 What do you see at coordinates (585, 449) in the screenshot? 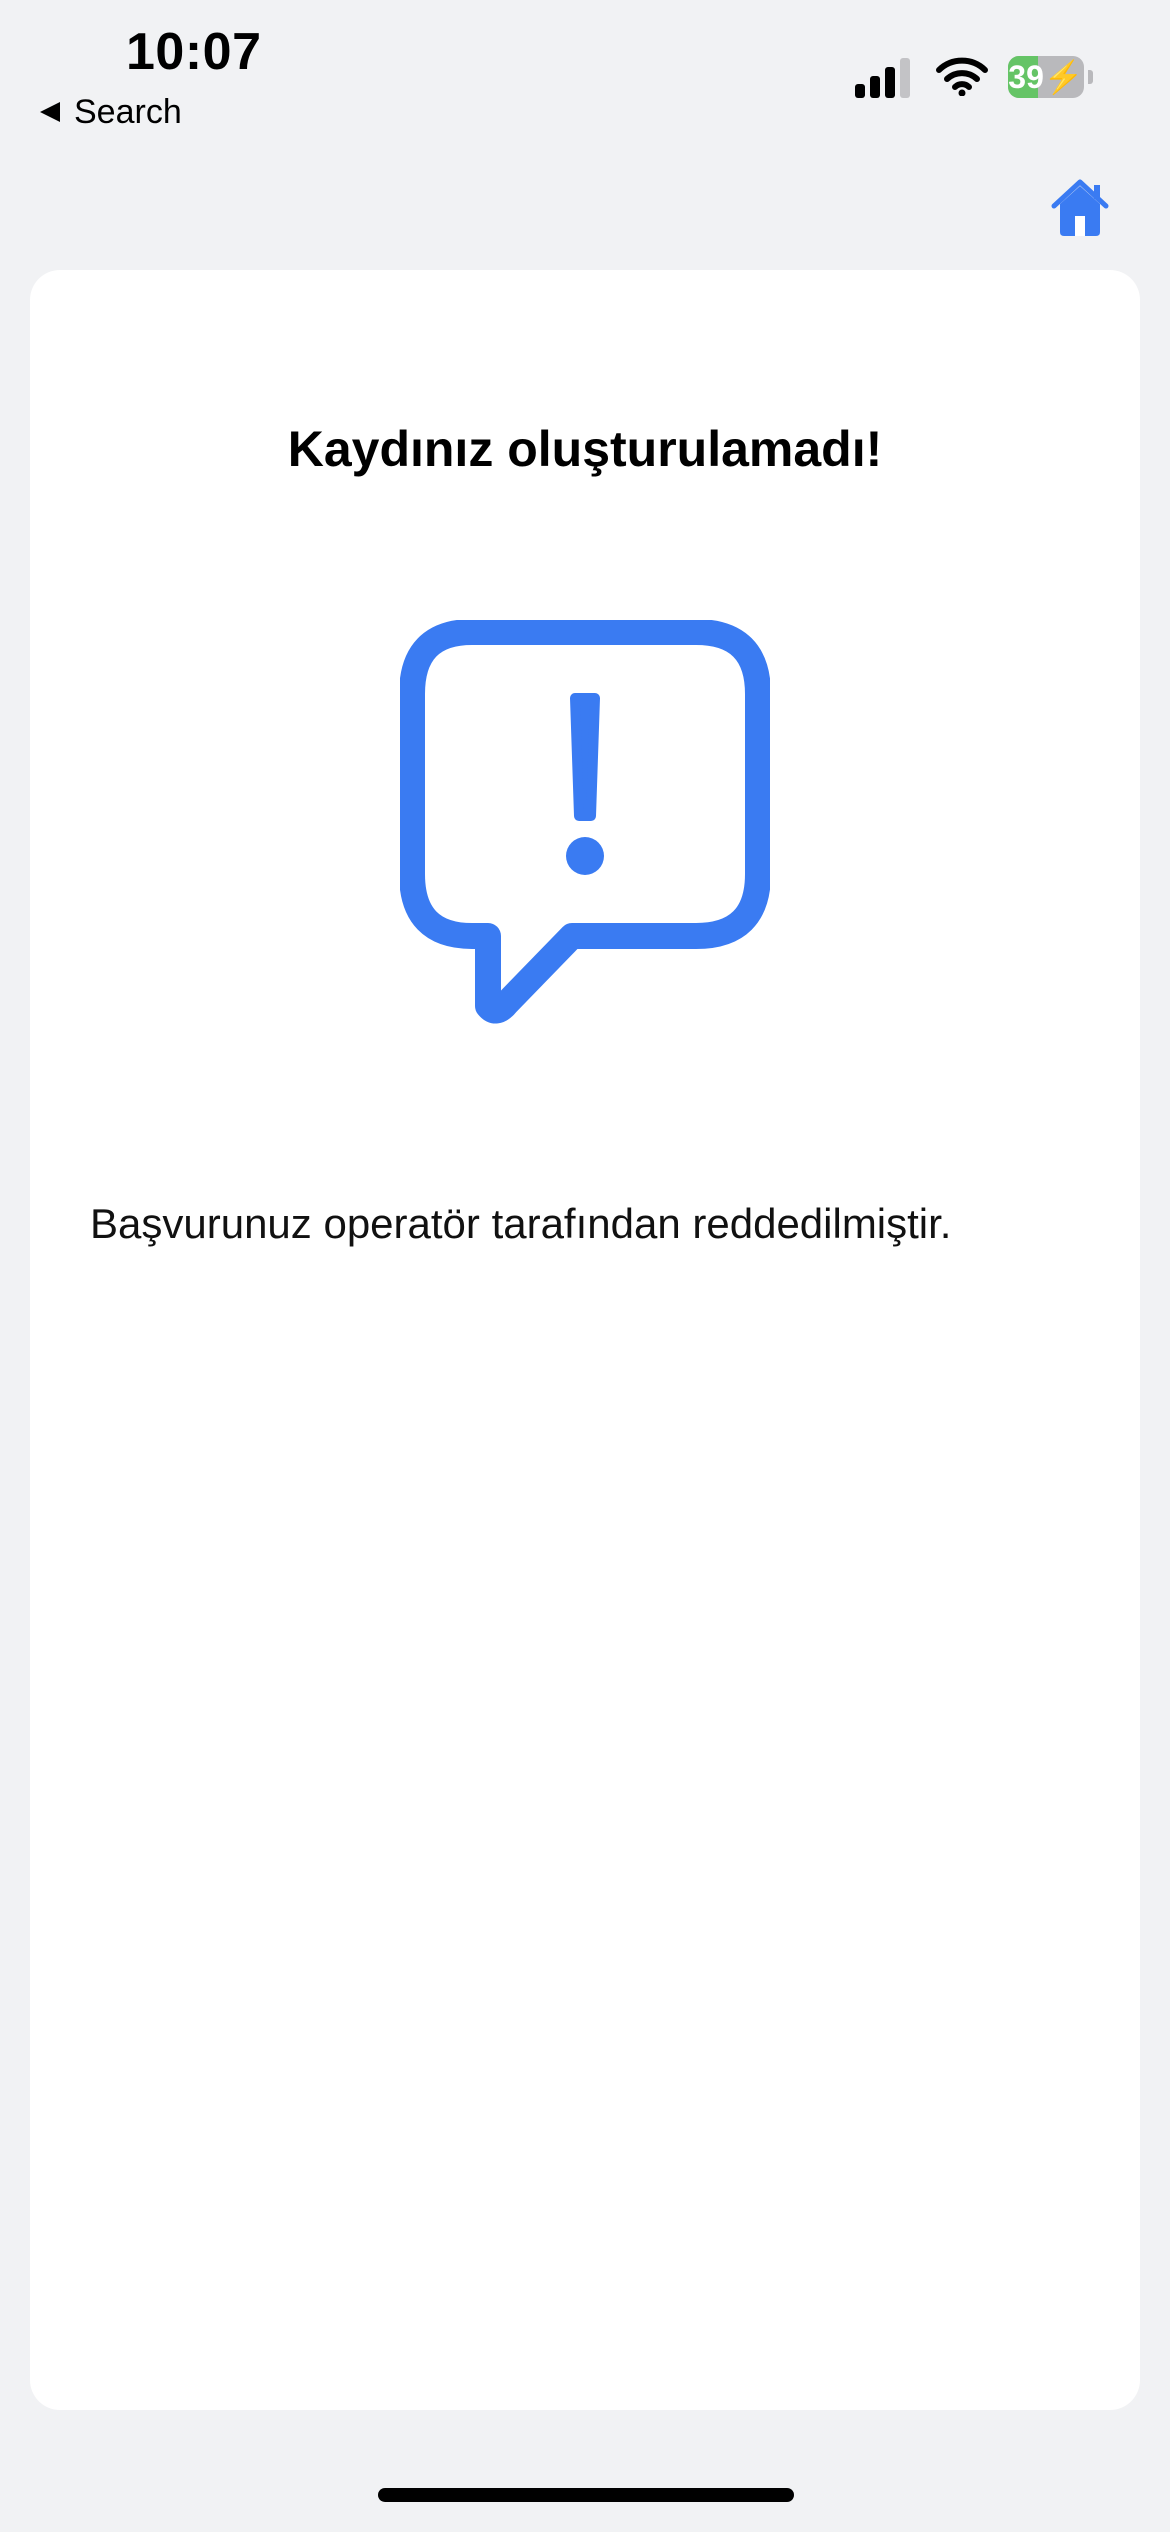
I see `page-title: Kaydınız oluşturulamadı!` at bounding box center [585, 449].